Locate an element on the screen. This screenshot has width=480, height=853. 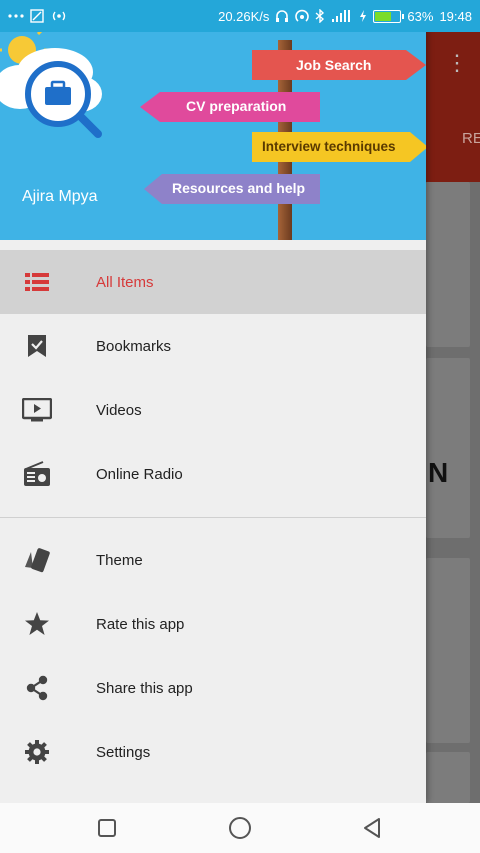
recent-apps-button is located at coordinates (107, 828).